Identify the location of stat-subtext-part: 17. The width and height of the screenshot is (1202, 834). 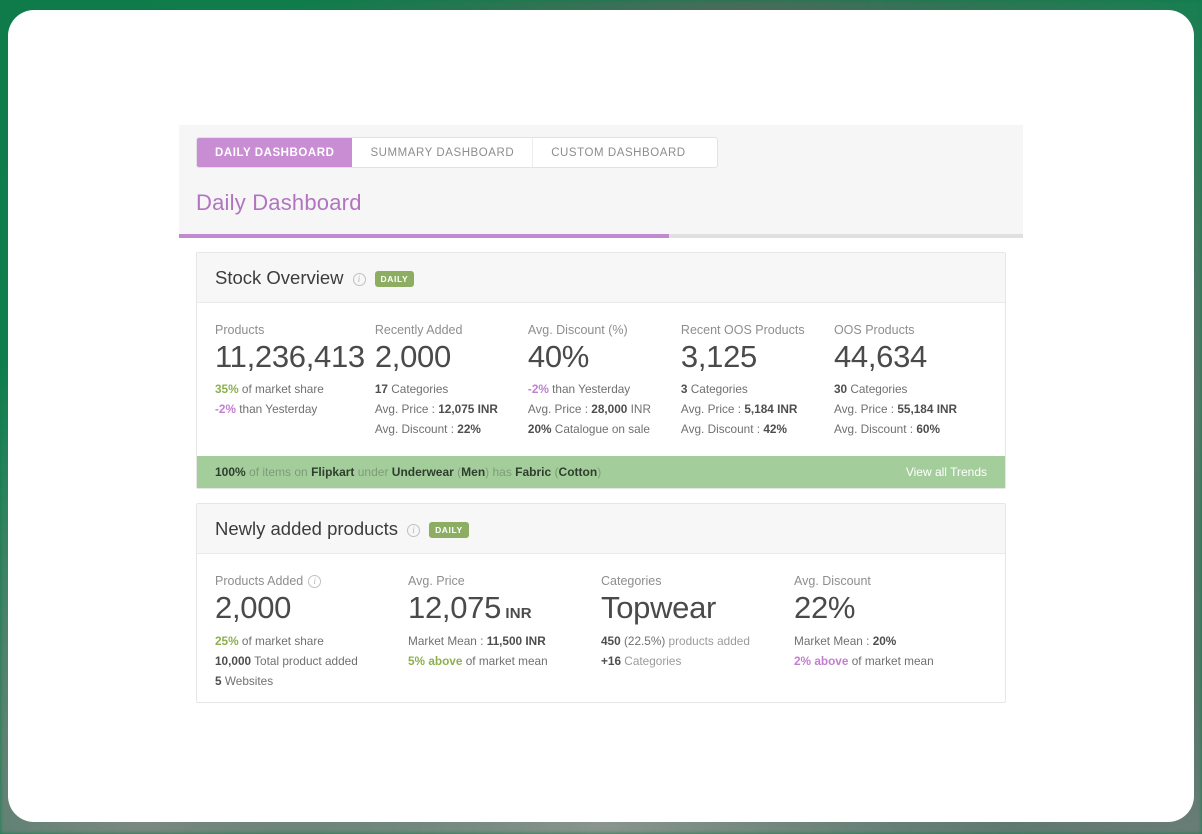
(381, 389).